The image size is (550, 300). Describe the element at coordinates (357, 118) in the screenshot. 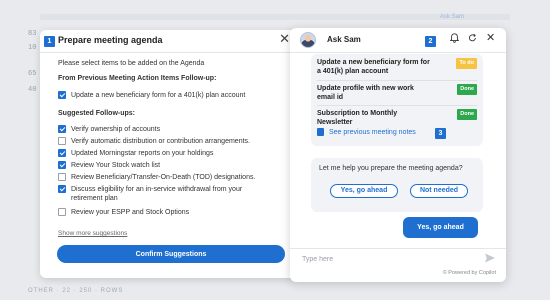

I see `task-text: Subscription to Monthly Newsletter` at that location.